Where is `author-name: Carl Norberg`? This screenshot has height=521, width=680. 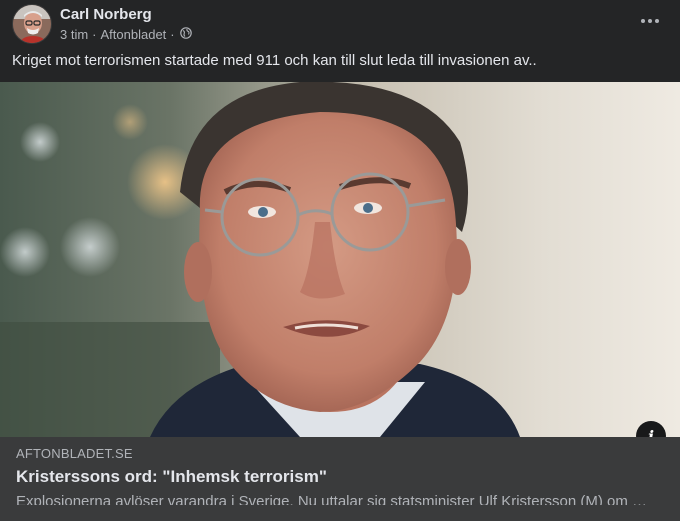
author-name: Carl Norberg is located at coordinates (126, 14).